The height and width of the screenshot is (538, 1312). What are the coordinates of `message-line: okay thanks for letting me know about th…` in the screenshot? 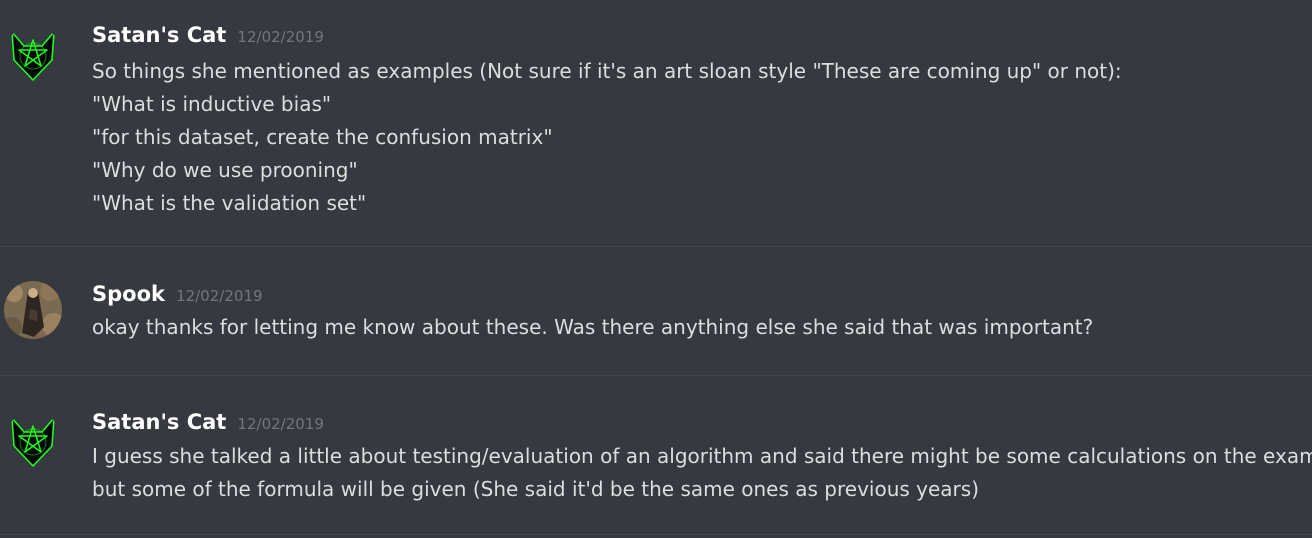 It's located at (593, 327).